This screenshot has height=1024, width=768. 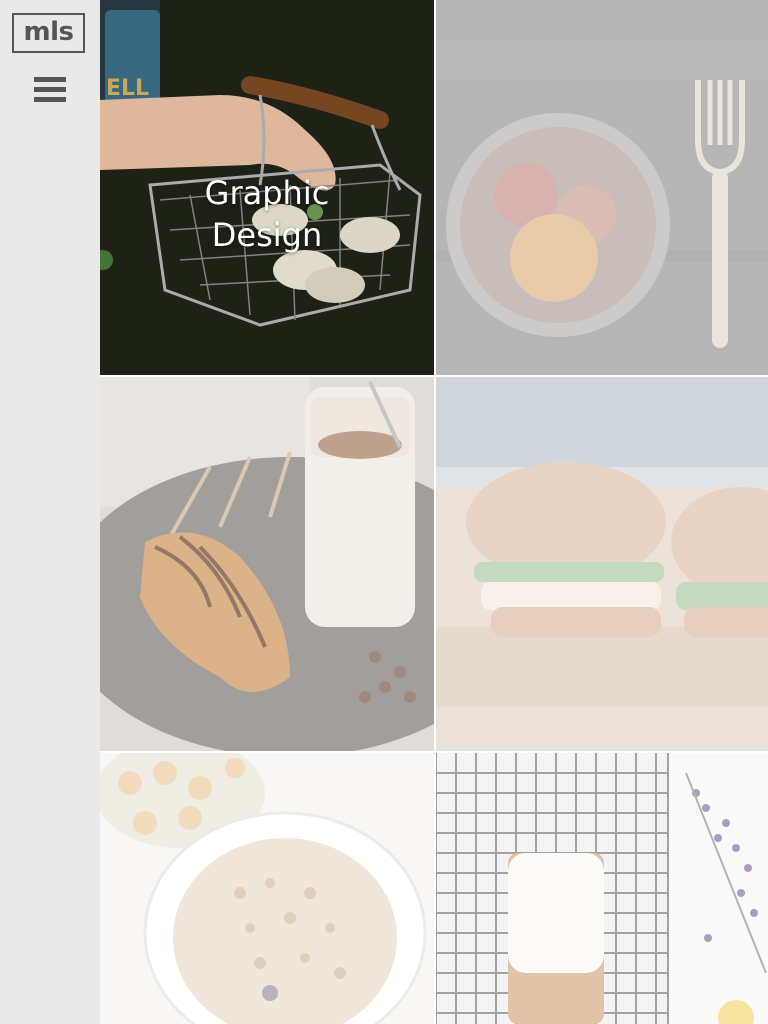 I want to click on sidebar: mls, so click(x=50, y=512).